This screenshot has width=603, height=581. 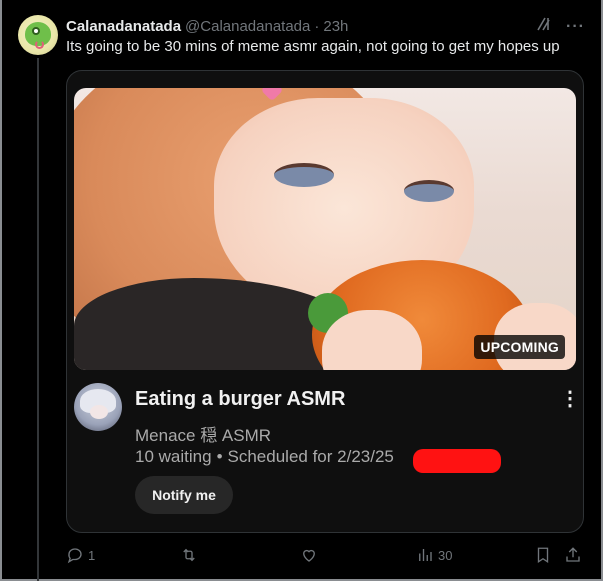 I want to click on views-count: 30, so click(x=445, y=555).